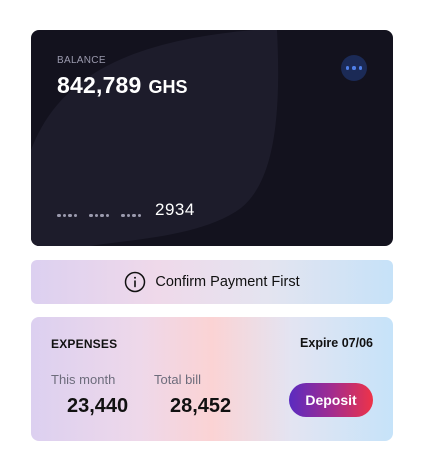  What do you see at coordinates (84, 344) in the screenshot?
I see `expenses-title: EXPENSES` at bounding box center [84, 344].